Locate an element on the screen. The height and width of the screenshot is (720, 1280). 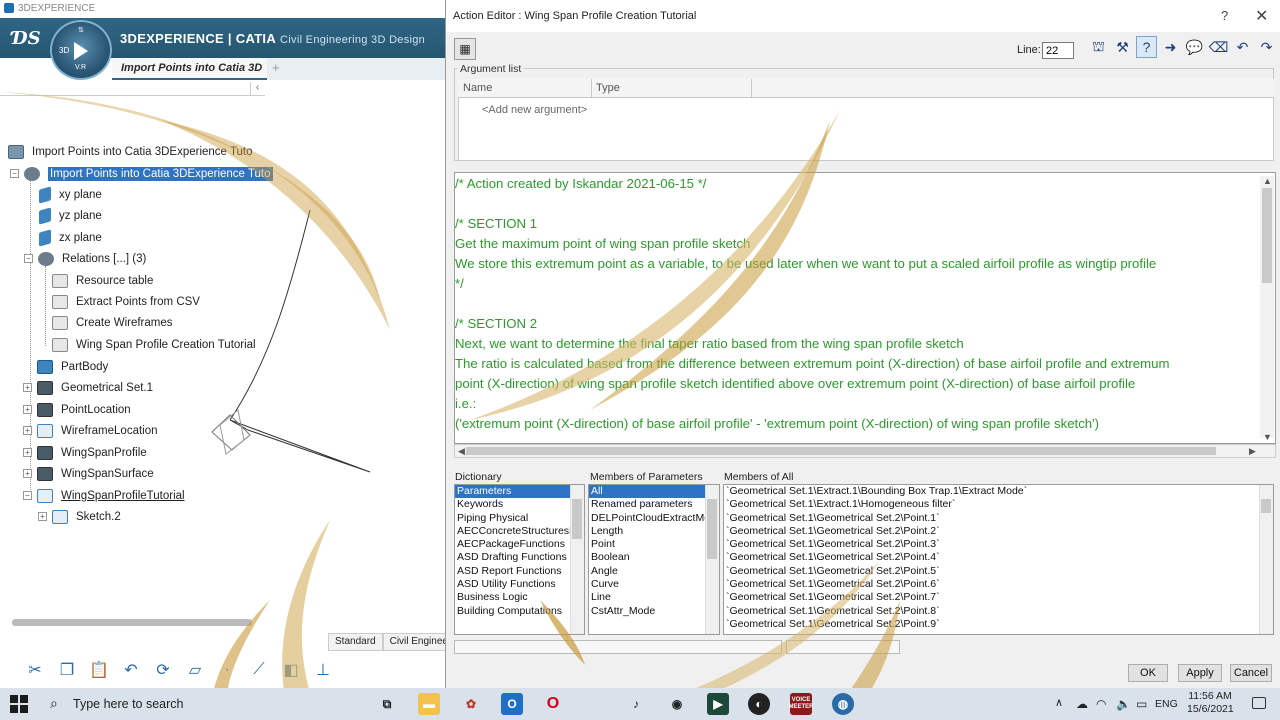
copy-icon: ❐ is located at coordinates (67, 670).